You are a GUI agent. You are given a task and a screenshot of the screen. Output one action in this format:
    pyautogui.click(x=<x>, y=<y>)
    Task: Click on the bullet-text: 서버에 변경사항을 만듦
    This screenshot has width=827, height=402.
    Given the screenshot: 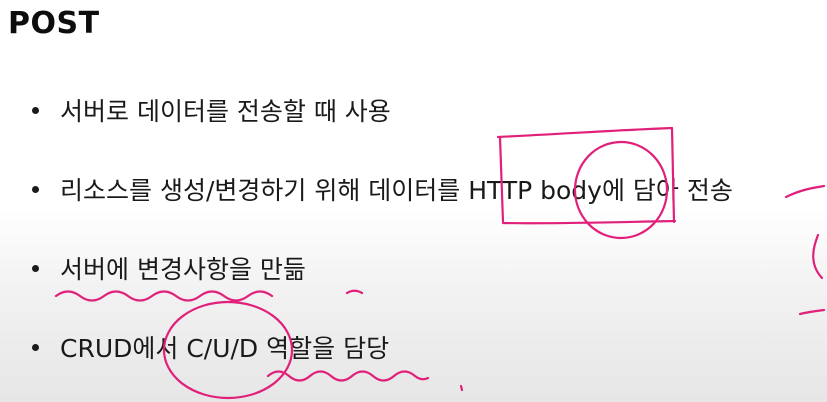 What is the action you would take?
    pyautogui.click(x=183, y=269)
    